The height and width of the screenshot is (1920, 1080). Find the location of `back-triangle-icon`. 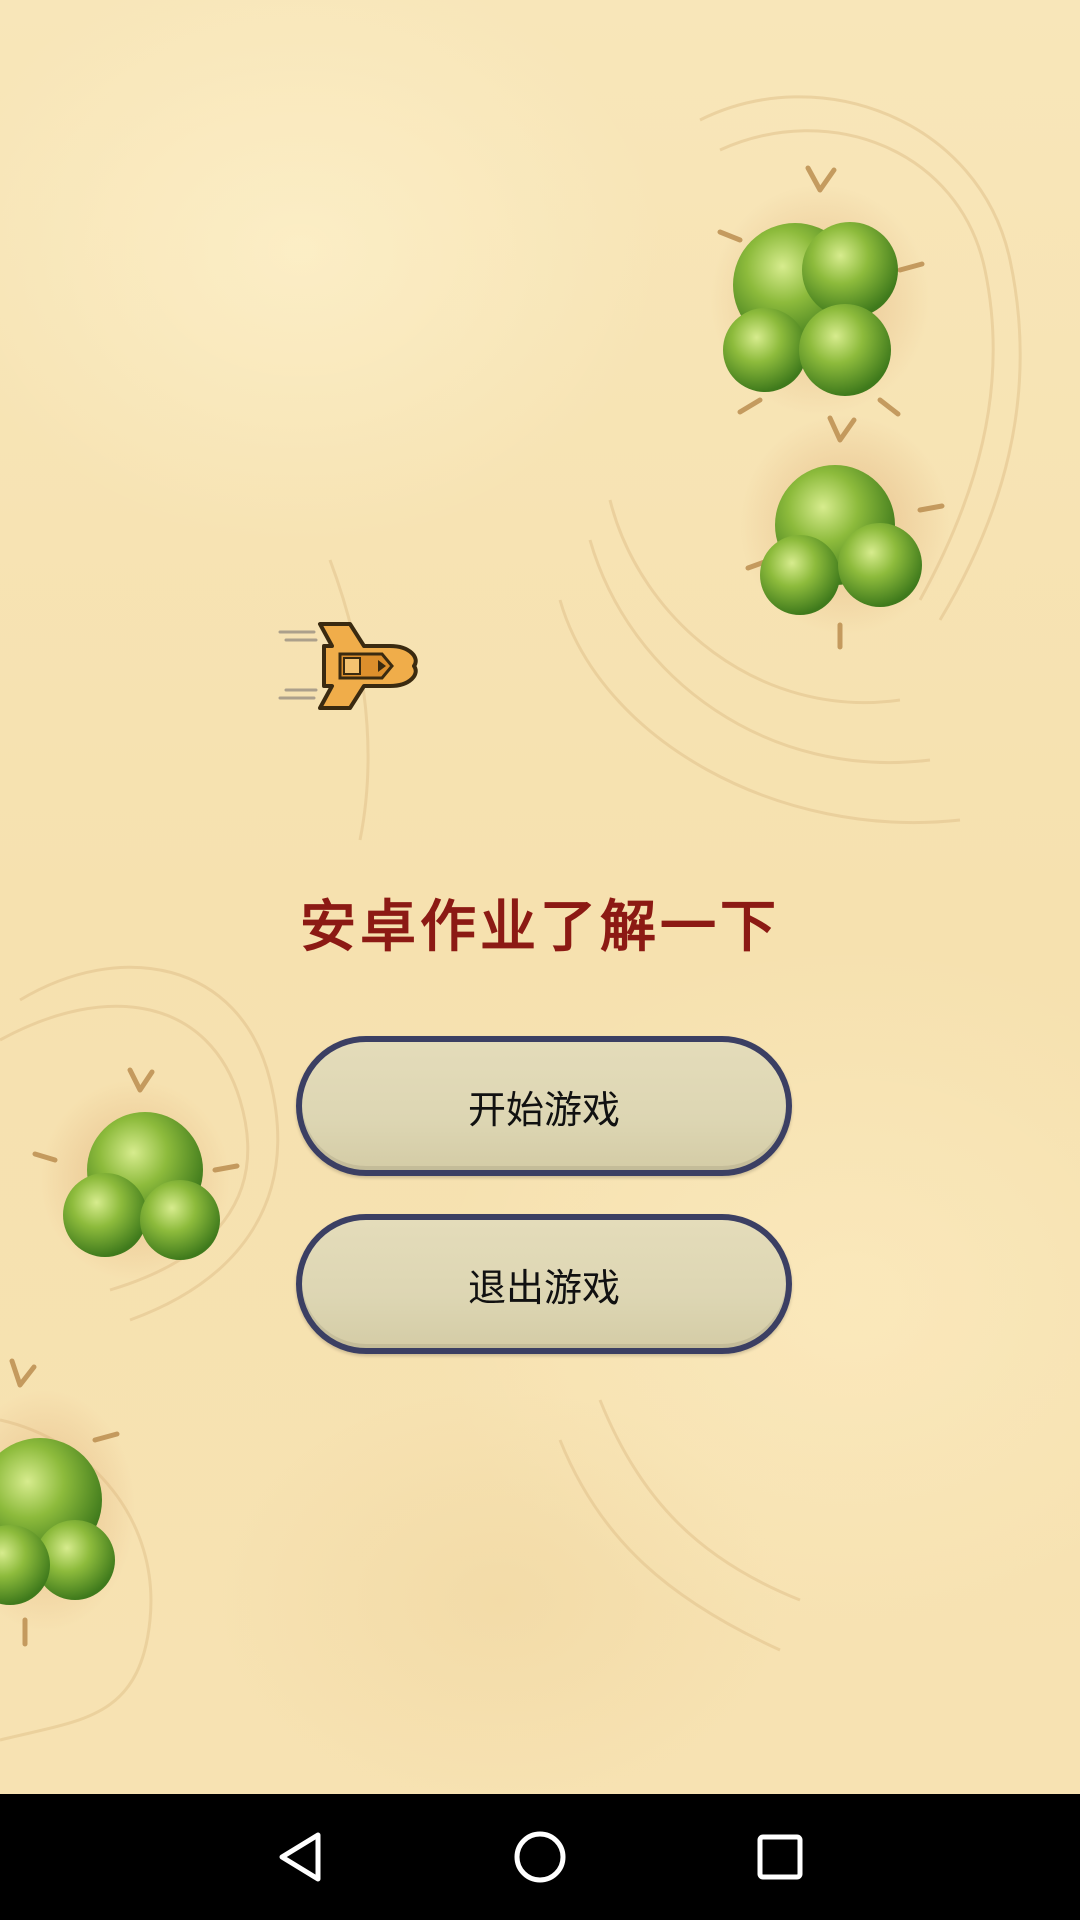

back-triangle-icon is located at coordinates (300, 1857).